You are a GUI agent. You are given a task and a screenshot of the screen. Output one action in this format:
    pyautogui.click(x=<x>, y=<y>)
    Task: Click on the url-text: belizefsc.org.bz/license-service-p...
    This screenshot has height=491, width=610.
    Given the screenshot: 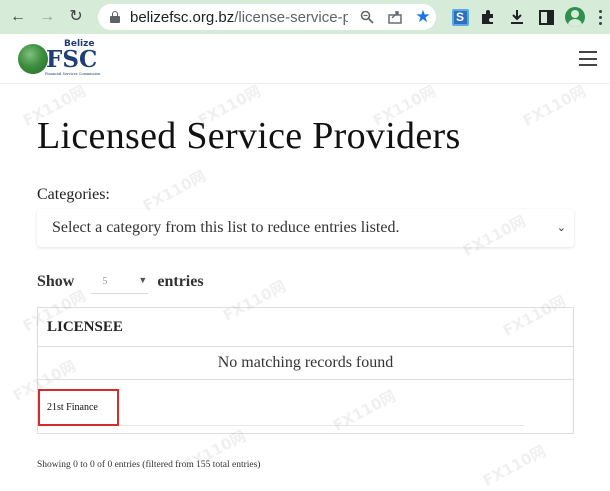 What is the action you would take?
    pyautogui.click(x=239, y=17)
    